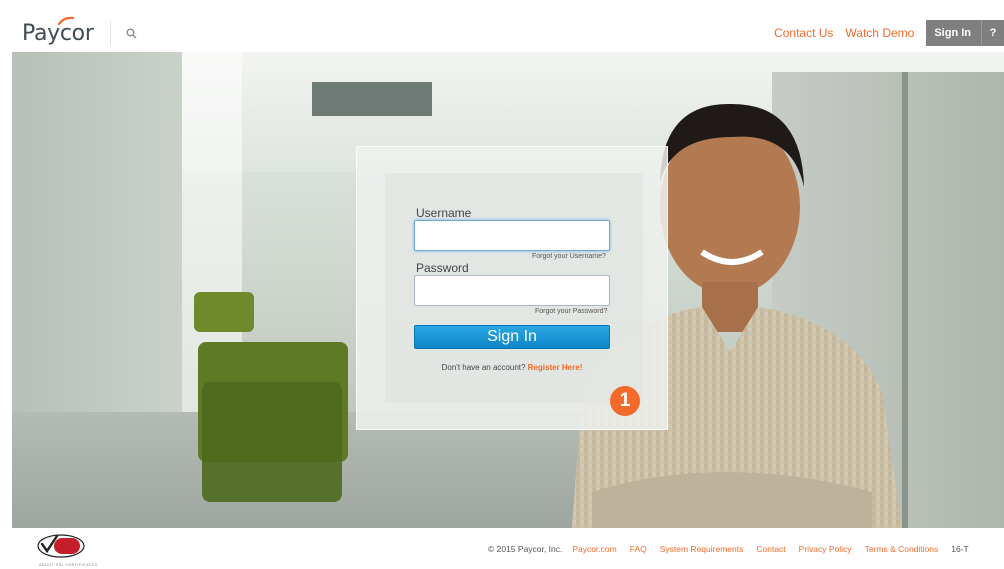 The image size is (1004, 569). I want to click on footer-link-paycor: Paycor.com, so click(594, 549).